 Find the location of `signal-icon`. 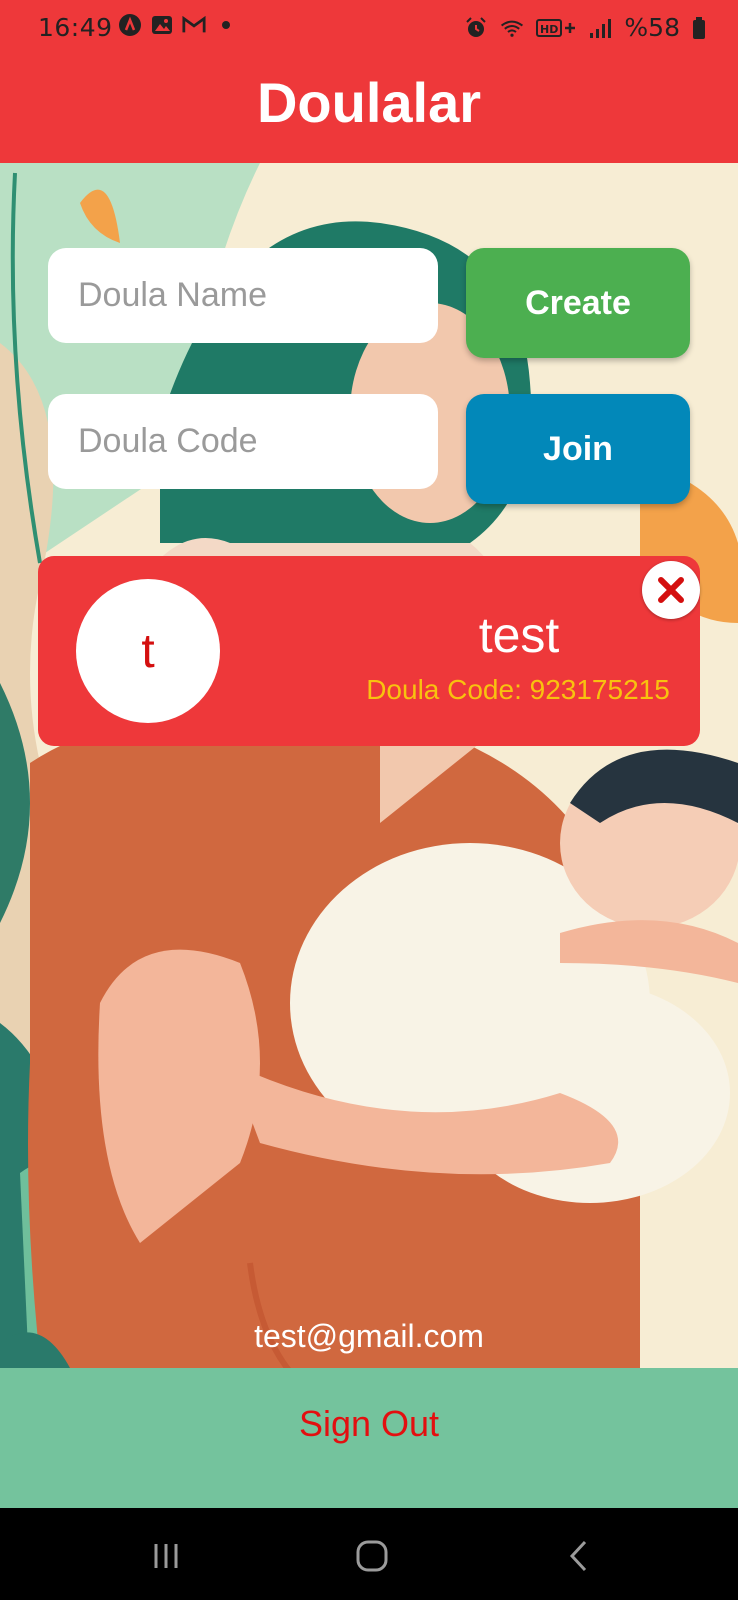

signal-icon is located at coordinates (600, 28).